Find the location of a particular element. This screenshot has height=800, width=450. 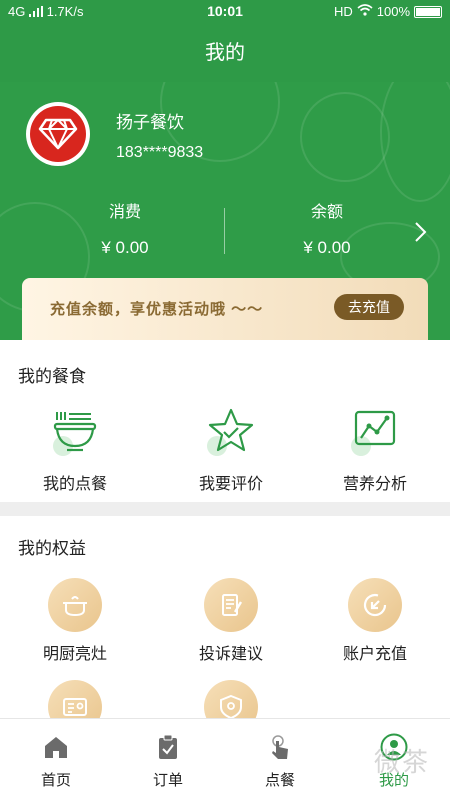

id-card-icon is located at coordinates (75, 699).